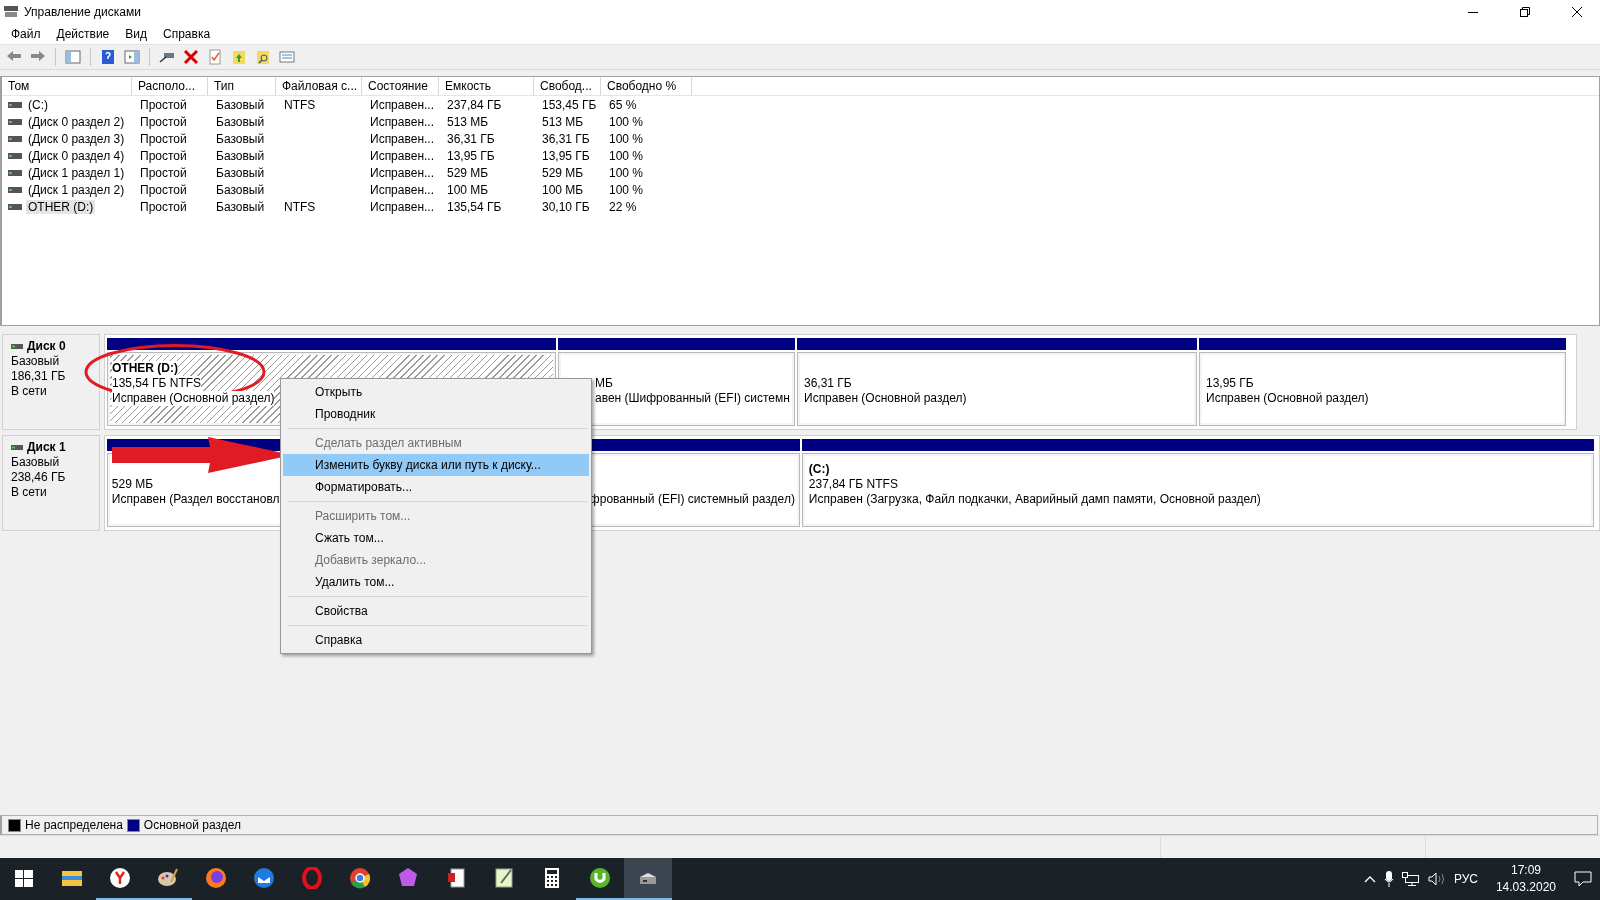 The height and width of the screenshot is (900, 1600). What do you see at coordinates (1410, 879) in the screenshot?
I see `network-icon` at bounding box center [1410, 879].